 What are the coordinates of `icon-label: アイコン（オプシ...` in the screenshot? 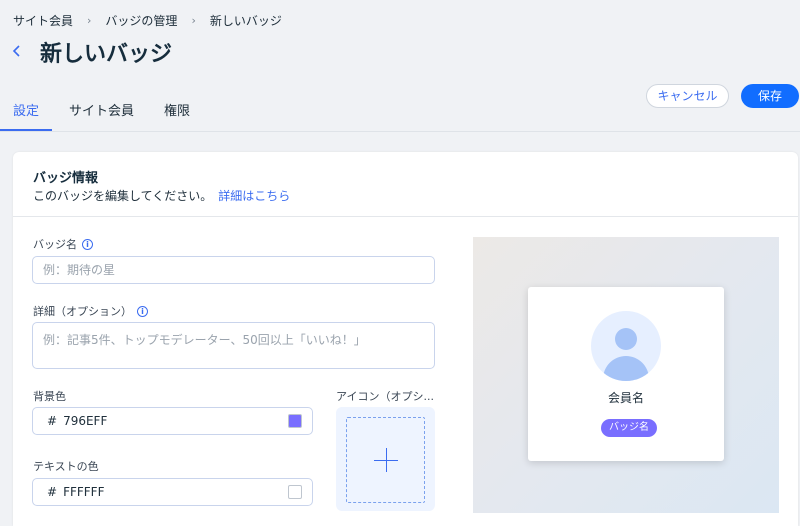 It's located at (385, 396).